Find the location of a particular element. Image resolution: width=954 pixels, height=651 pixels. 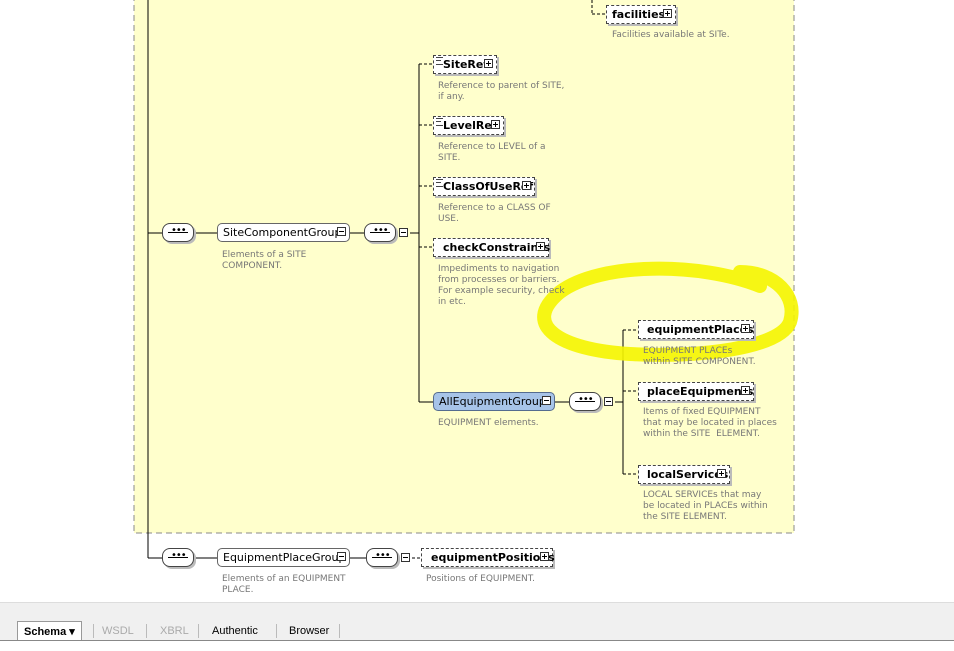

place-equipments-node: placeEquipments is located at coordinates (696, 391).